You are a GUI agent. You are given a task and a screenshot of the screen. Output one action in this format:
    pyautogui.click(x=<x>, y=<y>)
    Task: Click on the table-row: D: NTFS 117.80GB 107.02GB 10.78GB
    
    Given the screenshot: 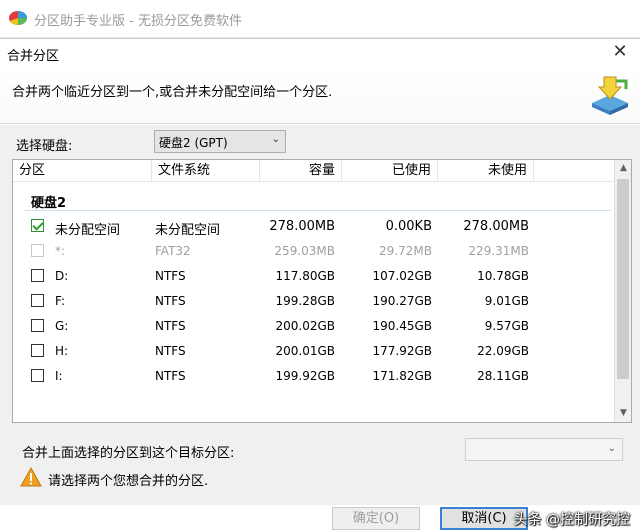 What is the action you would take?
    pyautogui.click(x=314, y=277)
    